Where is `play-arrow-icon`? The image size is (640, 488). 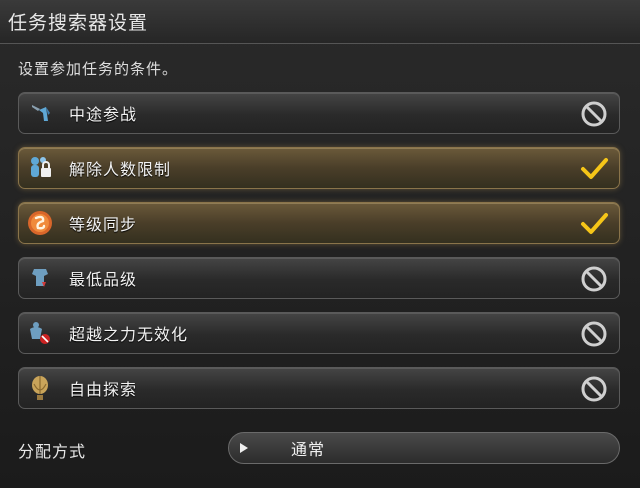 play-arrow-icon is located at coordinates (245, 448).